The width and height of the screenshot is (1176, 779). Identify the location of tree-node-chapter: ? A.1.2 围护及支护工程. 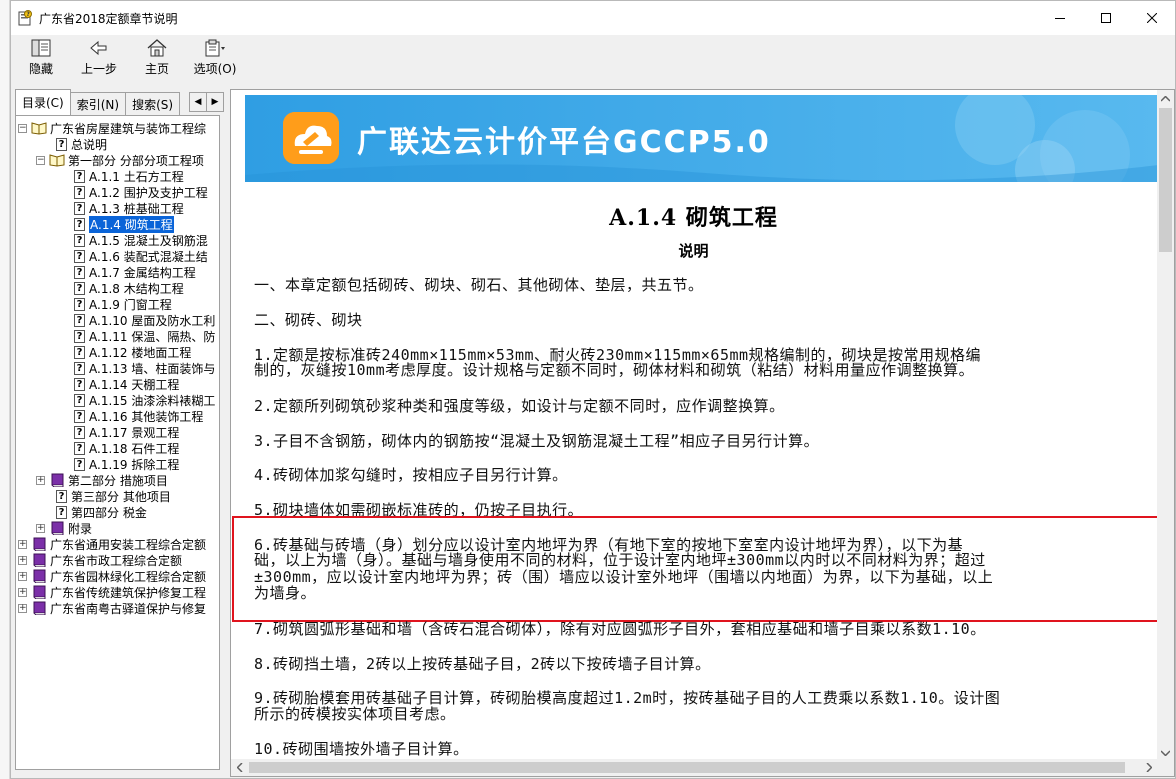
(117, 192).